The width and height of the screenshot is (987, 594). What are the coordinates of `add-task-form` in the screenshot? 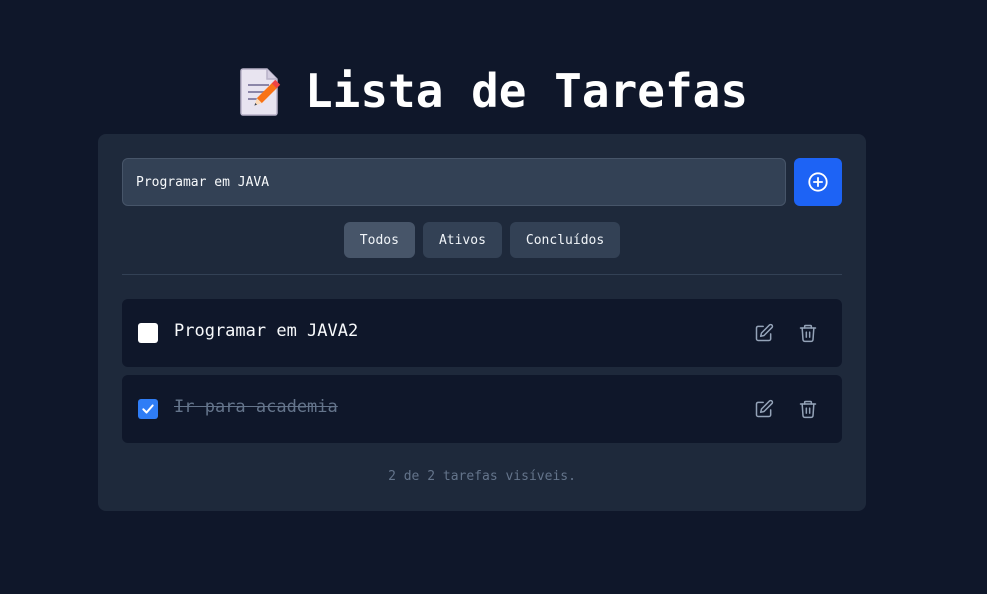 It's located at (482, 182).